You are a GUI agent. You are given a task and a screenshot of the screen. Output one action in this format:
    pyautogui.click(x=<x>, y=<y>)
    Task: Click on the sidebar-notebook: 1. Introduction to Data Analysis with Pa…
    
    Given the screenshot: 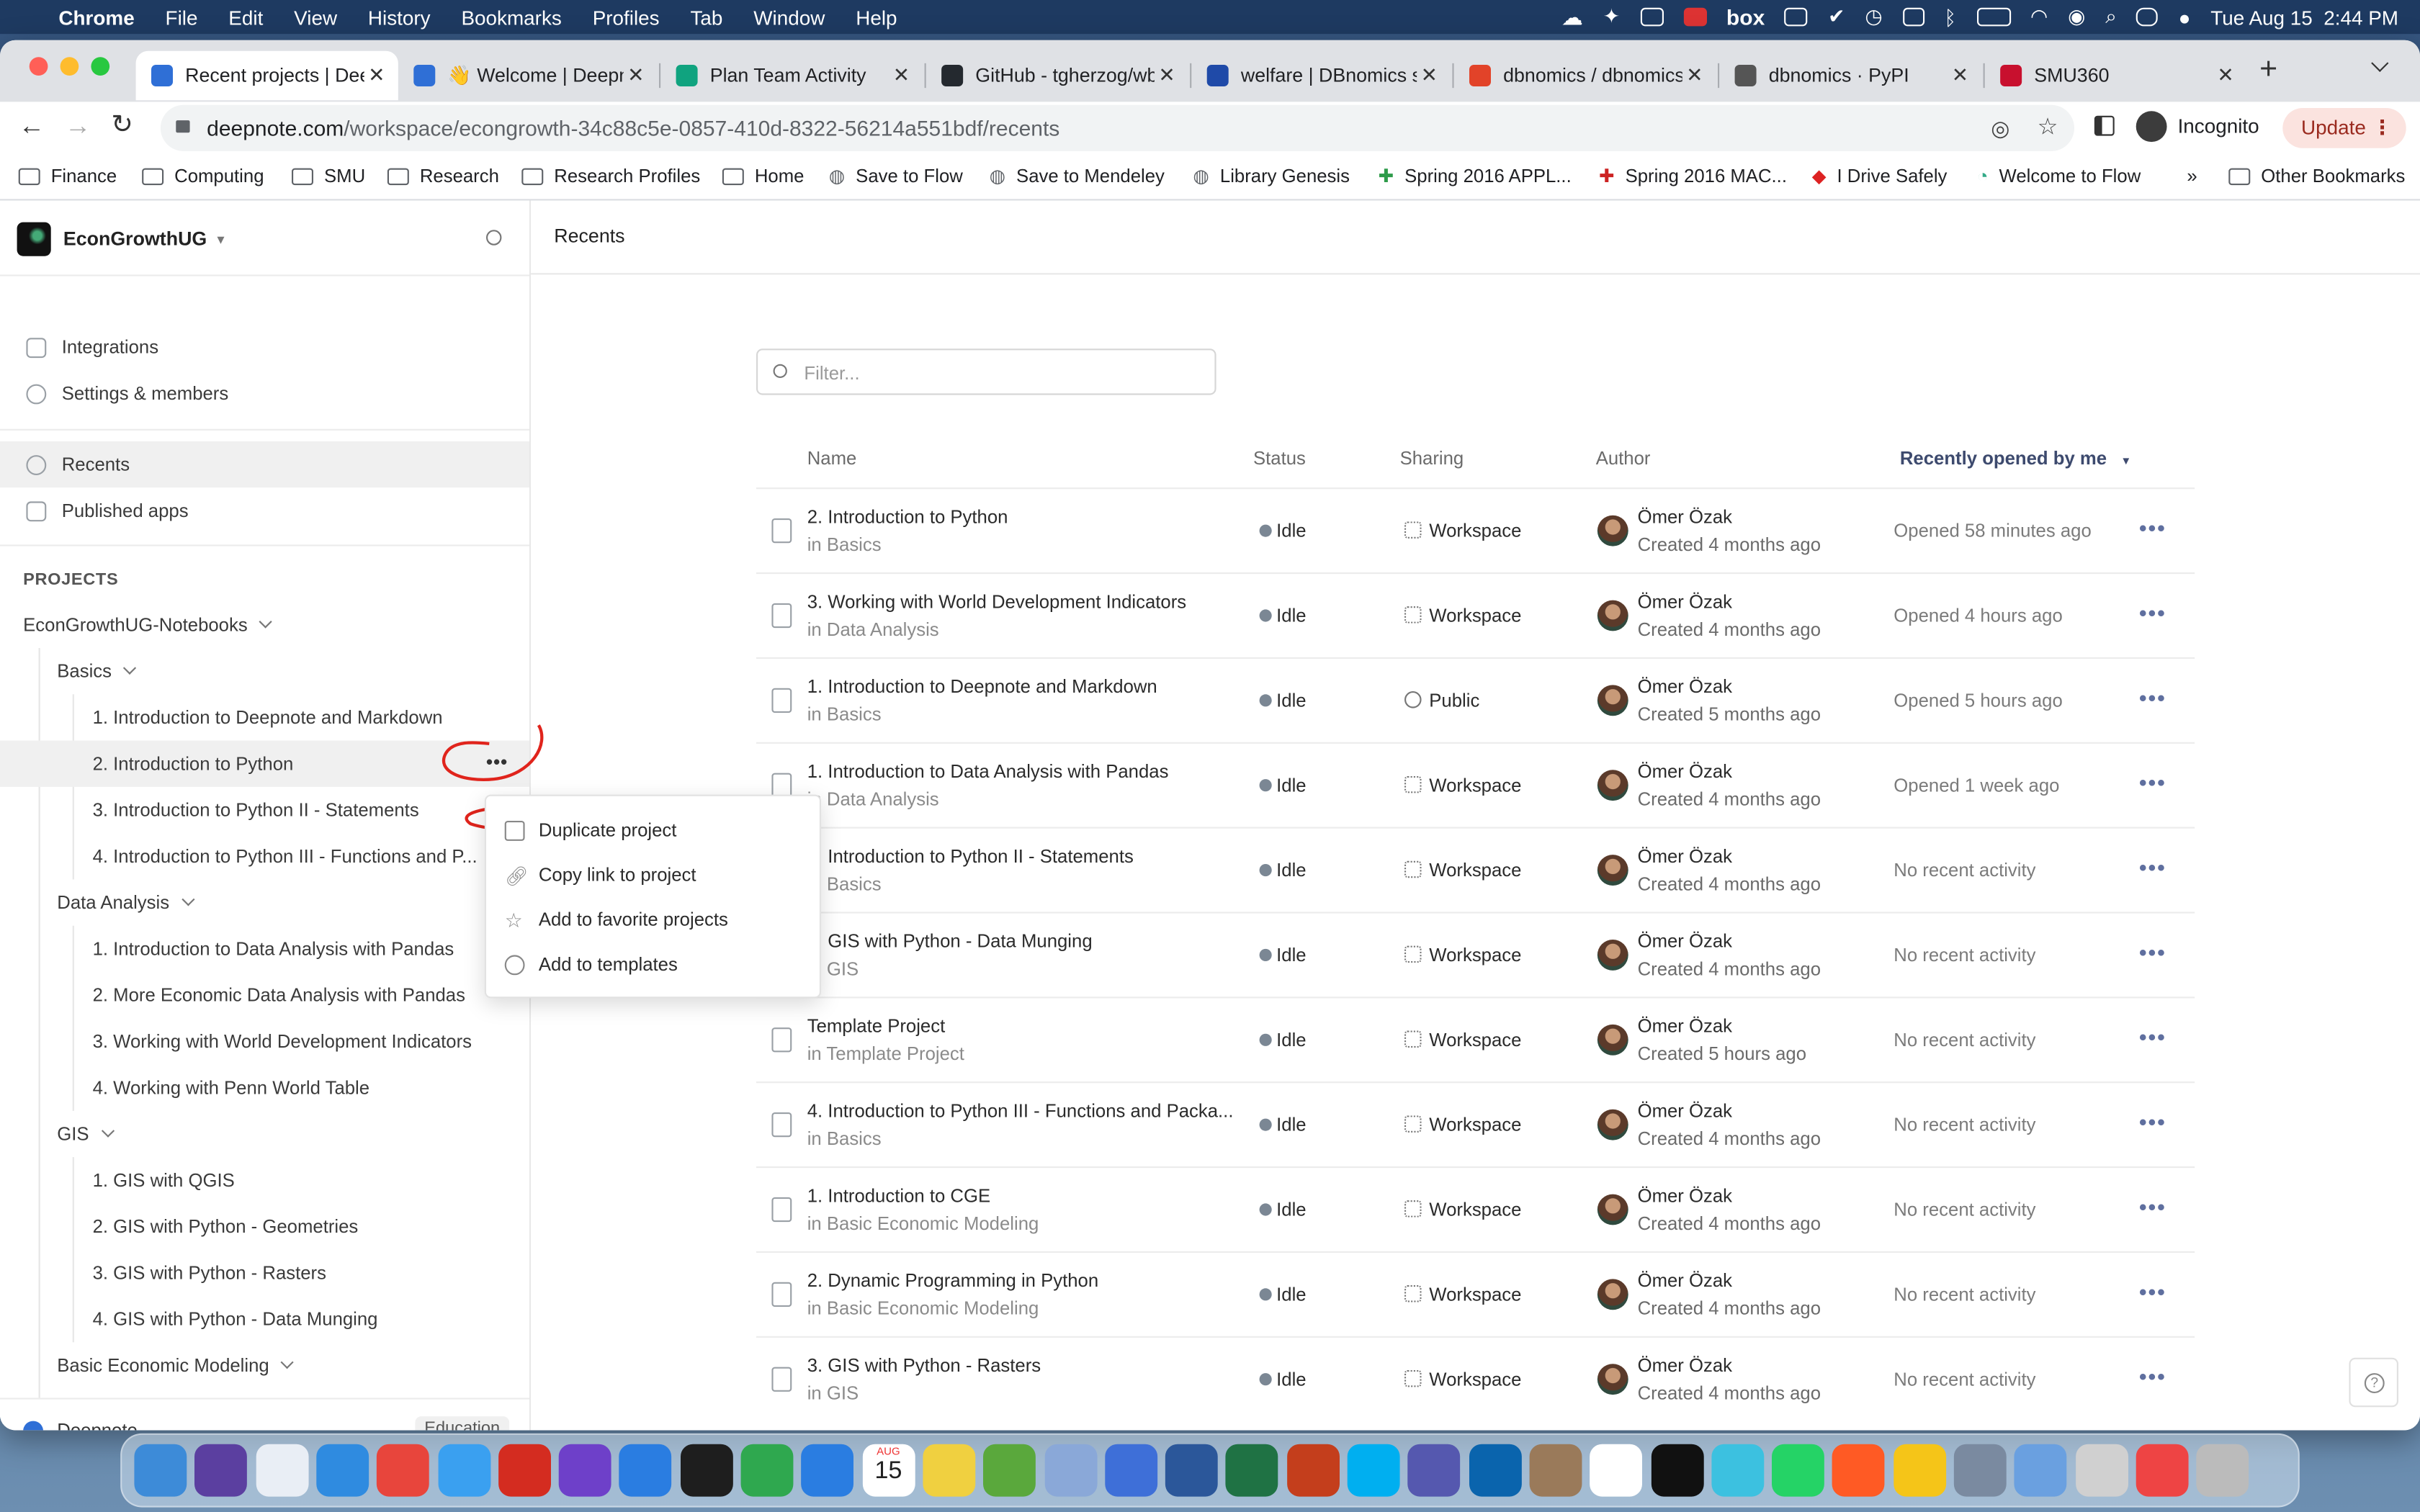 What is the action you would take?
    pyautogui.click(x=264, y=949)
    